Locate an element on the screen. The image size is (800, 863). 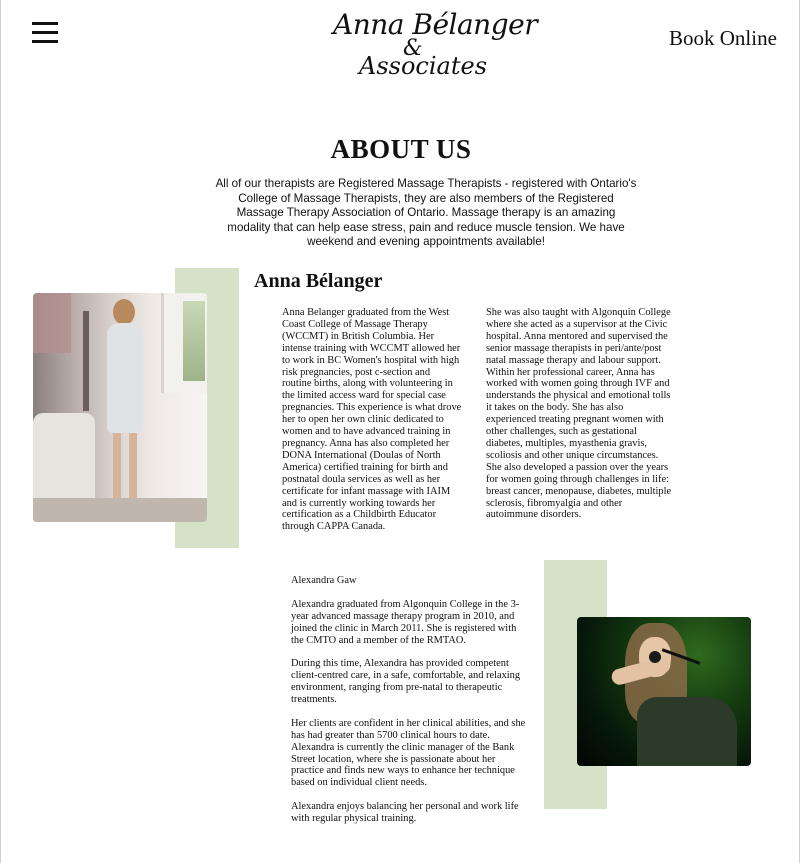
therapist-photo-anna is located at coordinates (120, 407).